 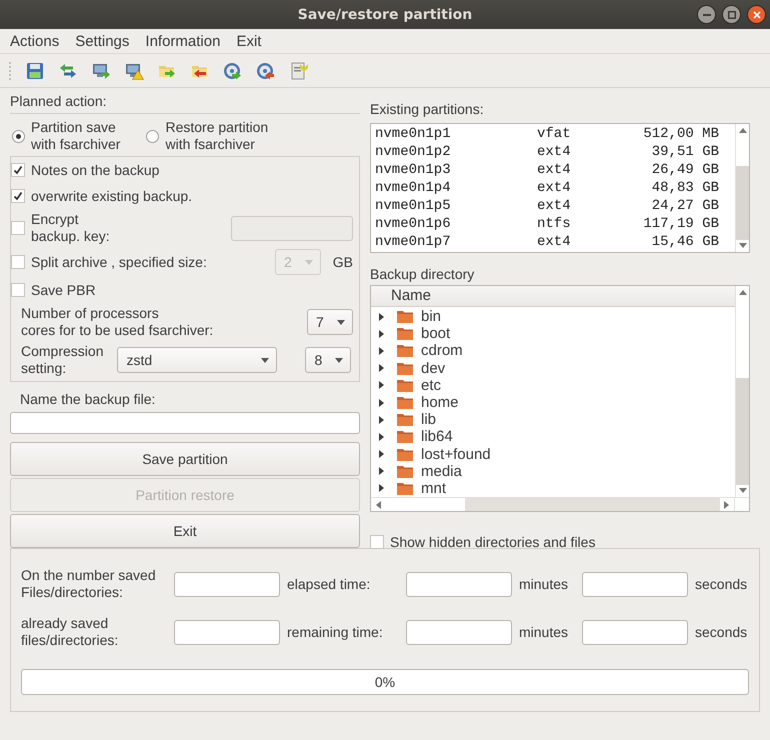 What do you see at coordinates (70, 632) in the screenshot?
I see `field-label: already saved files/directories:` at bounding box center [70, 632].